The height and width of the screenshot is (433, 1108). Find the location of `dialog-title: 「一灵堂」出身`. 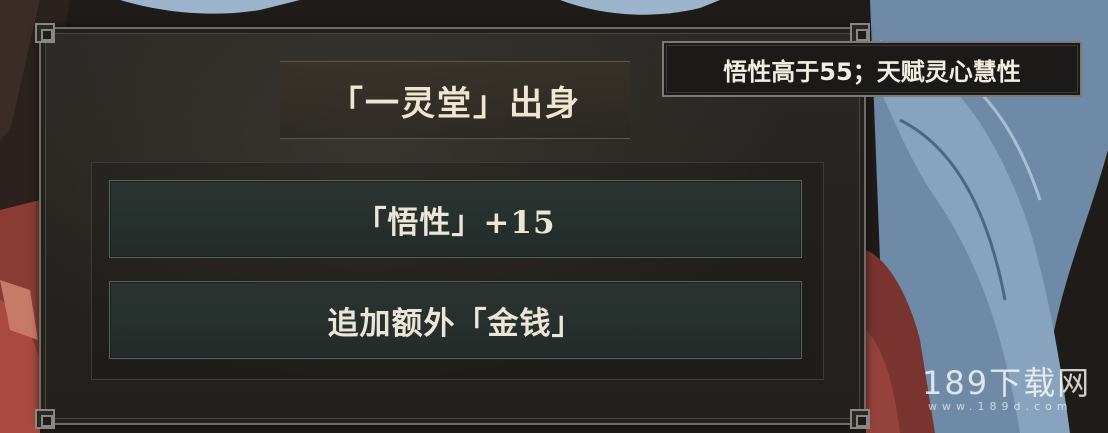

dialog-title: 「一灵堂」出身 is located at coordinates (455, 100).